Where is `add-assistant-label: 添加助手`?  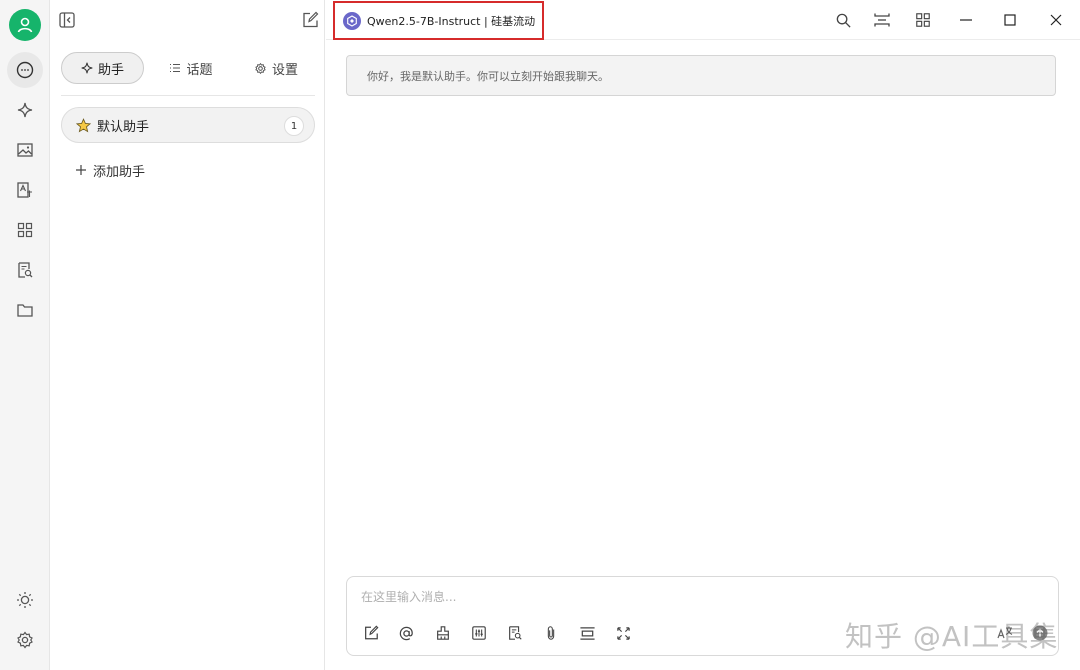 add-assistant-label: 添加助手 is located at coordinates (119, 172).